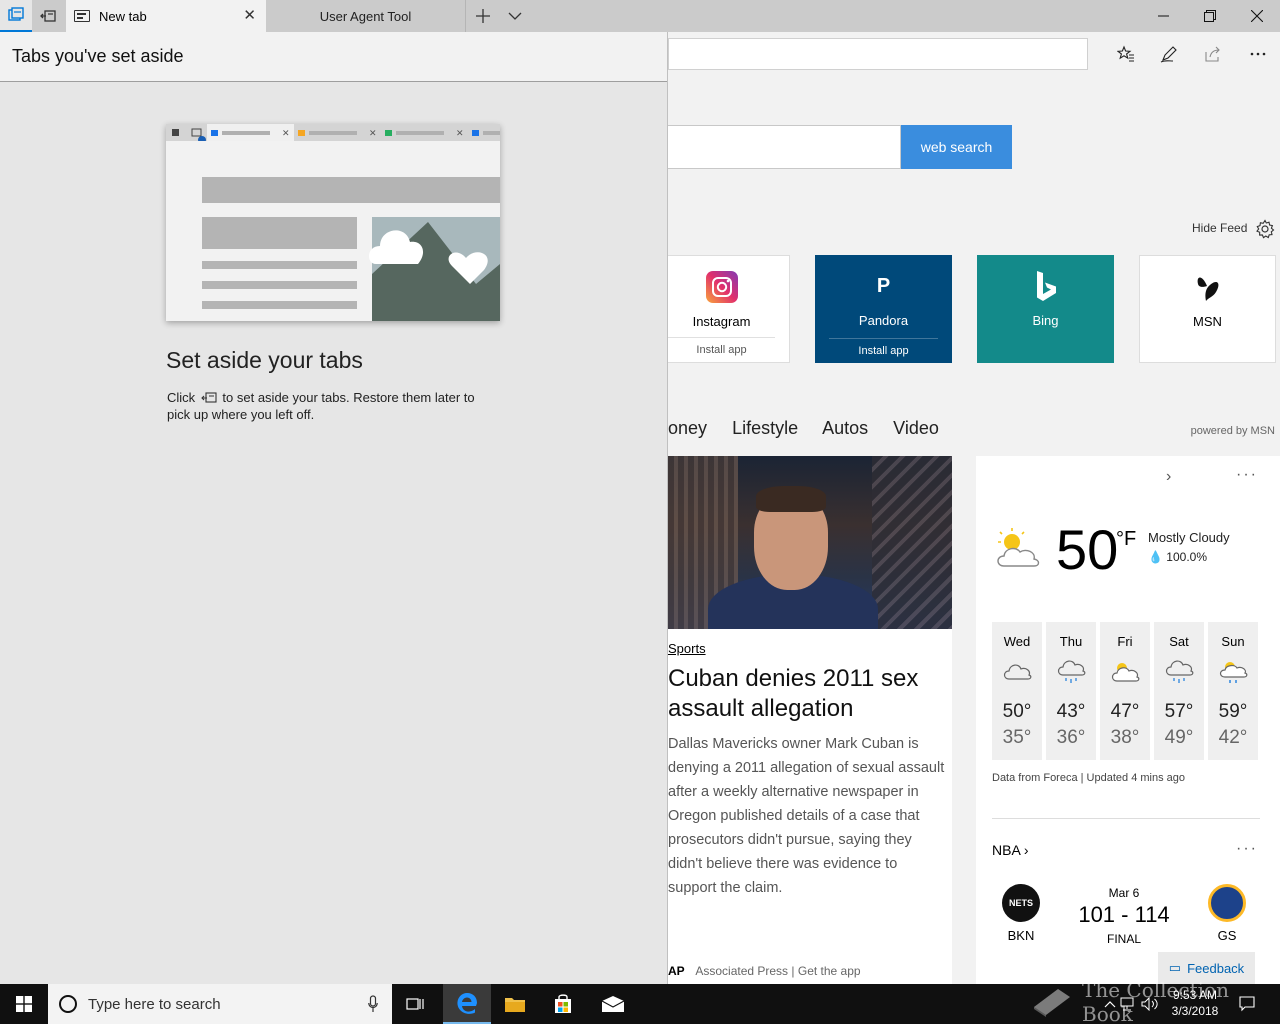 The height and width of the screenshot is (1024, 1280). Describe the element at coordinates (1087, 549) in the screenshot. I see `current-temperature: 50` at that location.